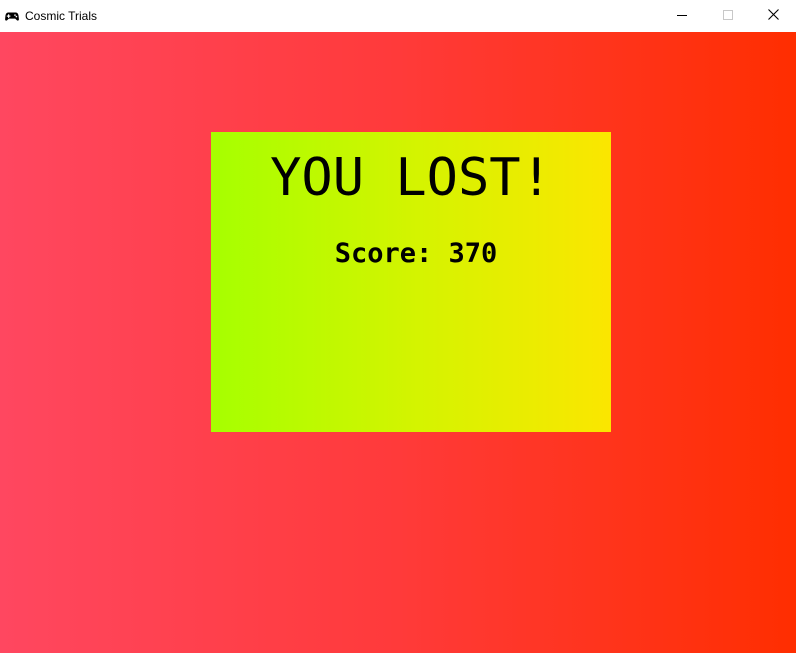  I want to click on score-text: Score: 370, so click(416, 253).